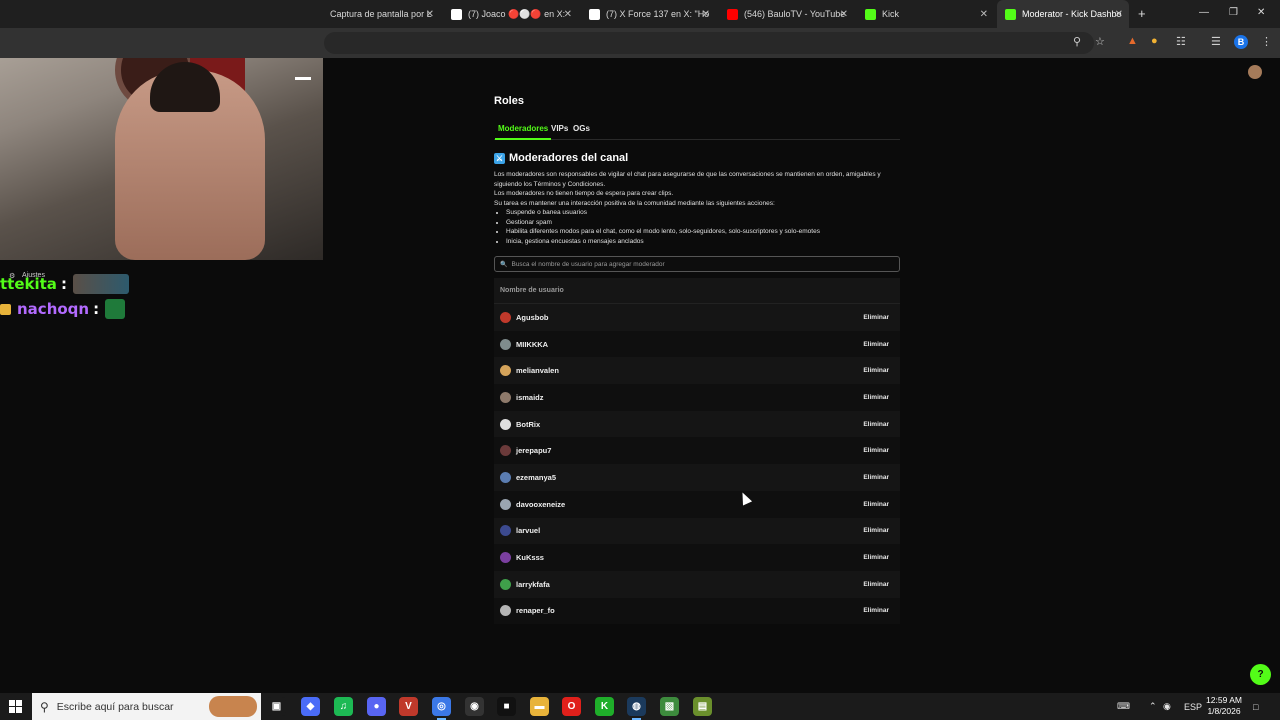 This screenshot has width=1280, height=720. What do you see at coordinates (1132, 41) in the screenshot?
I see `extension-fox-icon: ▲` at bounding box center [1132, 41].